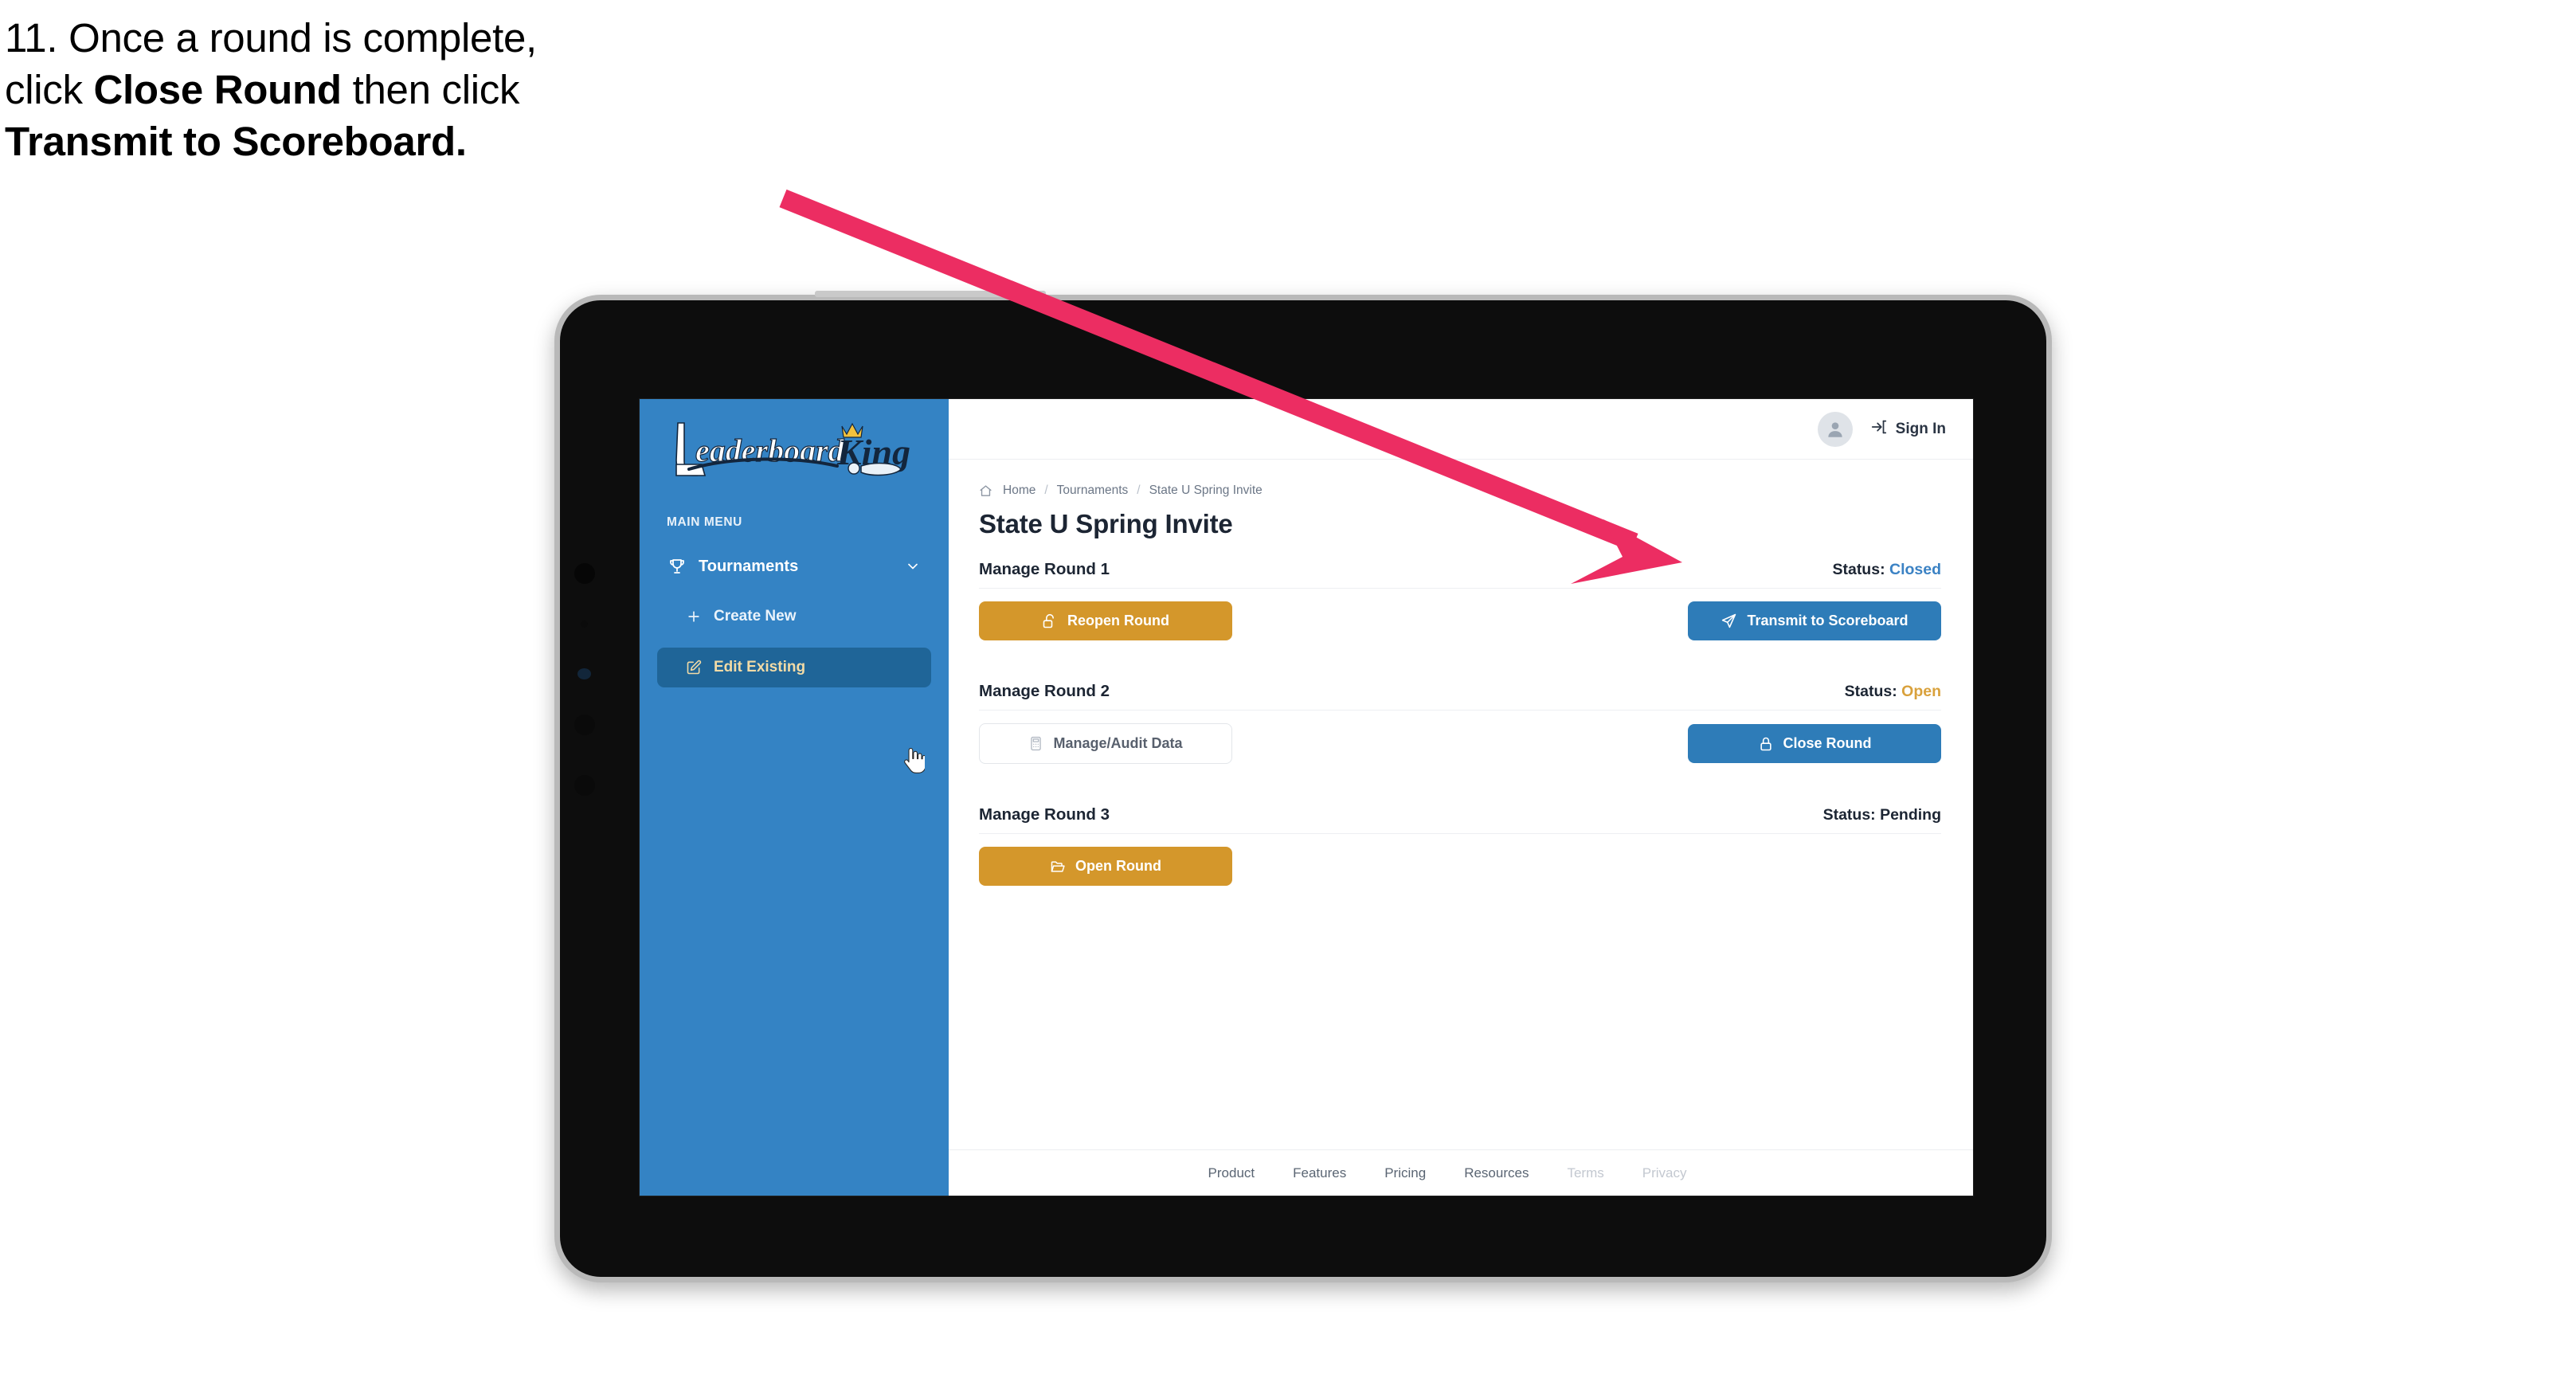 The height and width of the screenshot is (1386, 2576). What do you see at coordinates (1835, 429) in the screenshot?
I see `user-avatar-icon` at bounding box center [1835, 429].